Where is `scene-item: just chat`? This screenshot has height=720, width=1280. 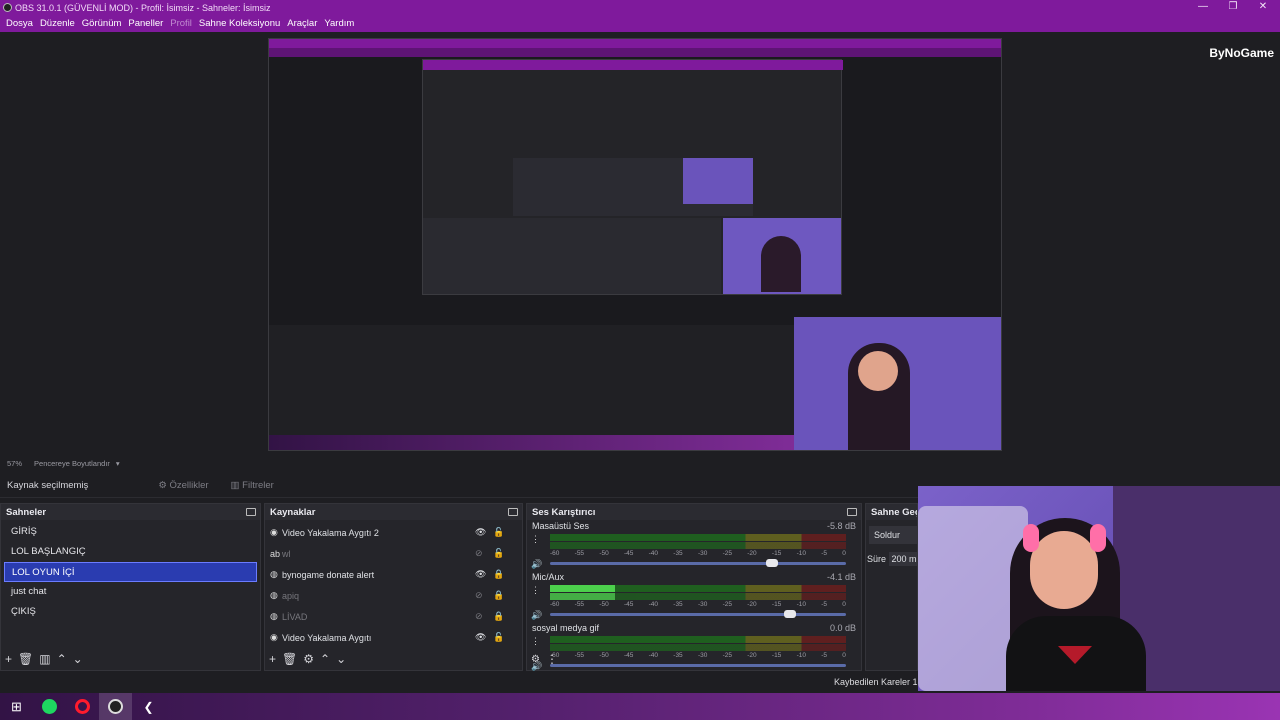
scene-item: just chat is located at coordinates (130, 592).